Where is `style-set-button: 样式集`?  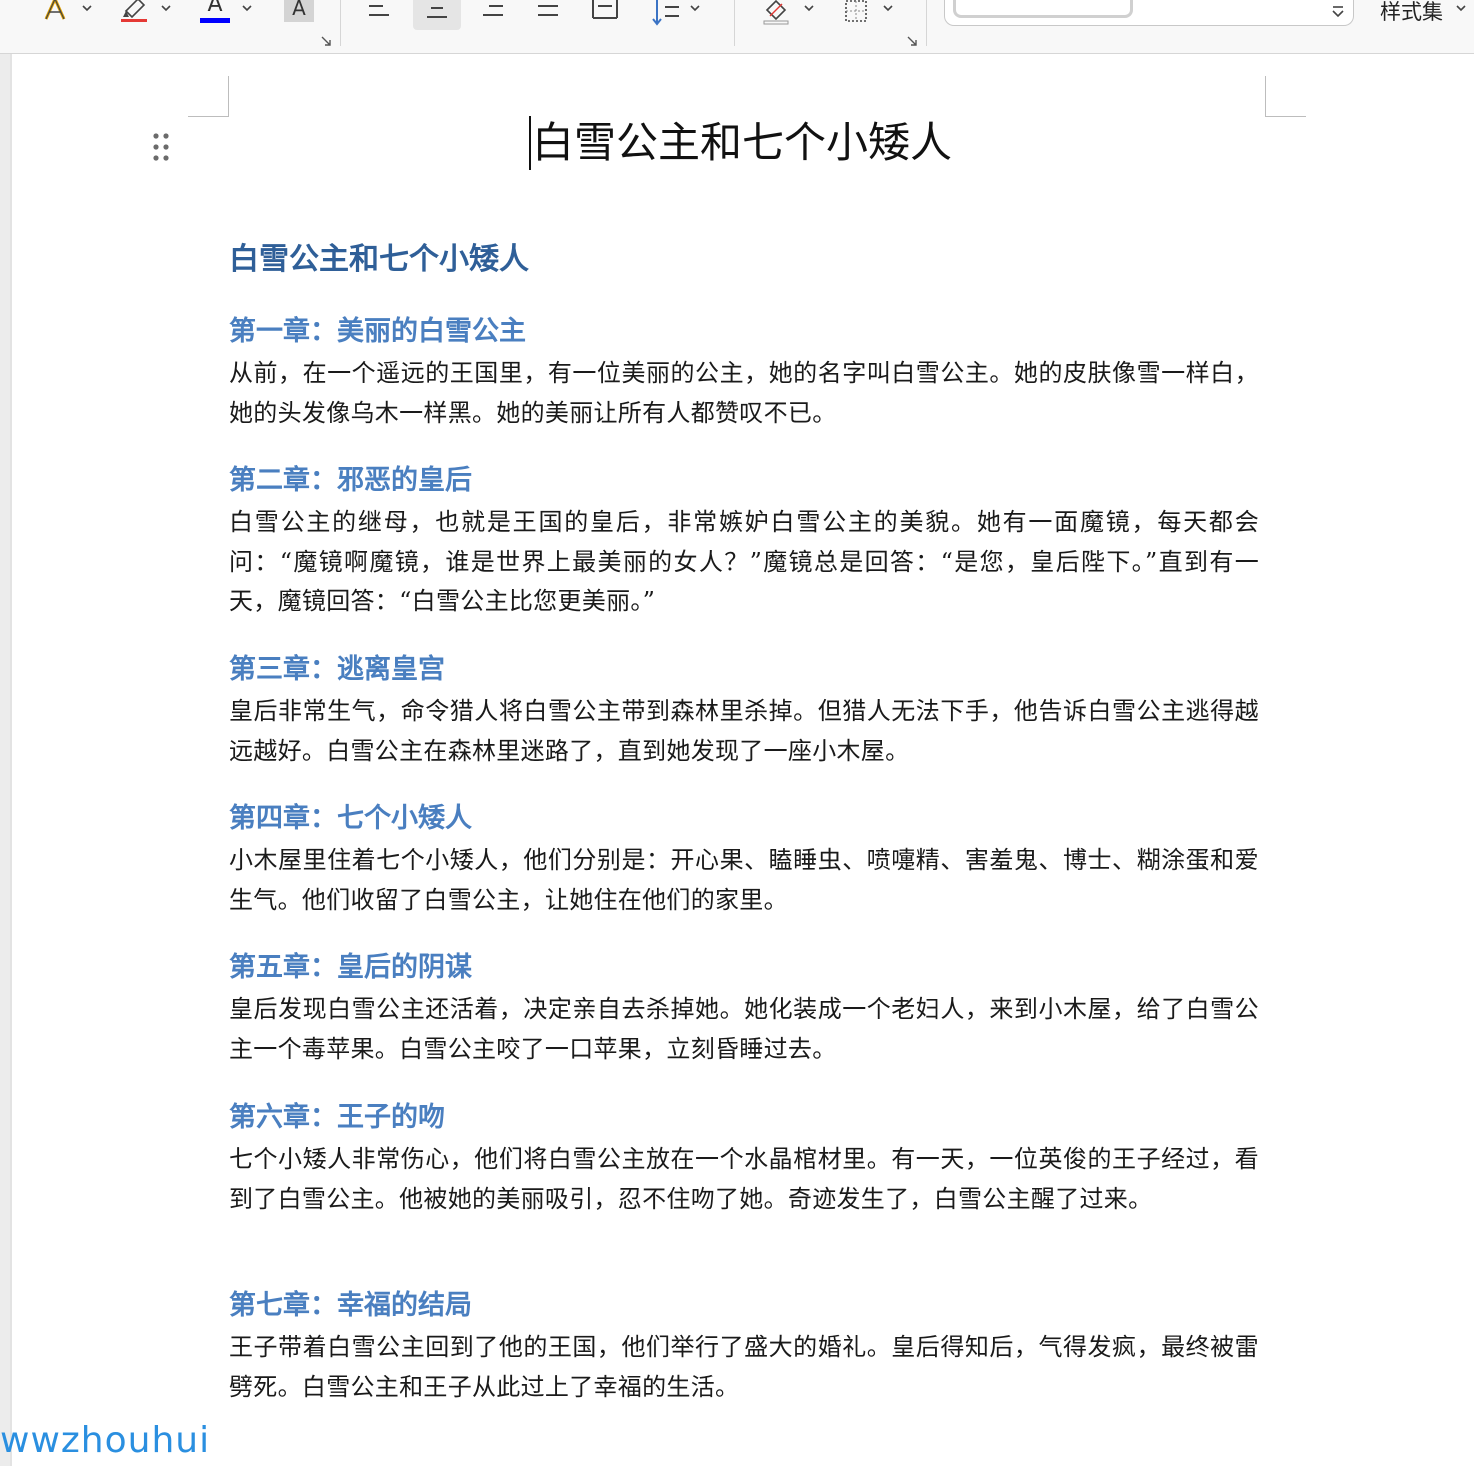
style-set-button: 样式集 is located at coordinates (1411, 13).